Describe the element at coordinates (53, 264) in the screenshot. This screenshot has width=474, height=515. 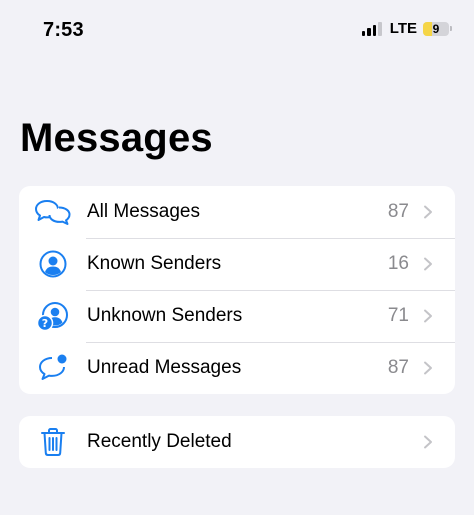
I see `person-circle-icon` at that location.